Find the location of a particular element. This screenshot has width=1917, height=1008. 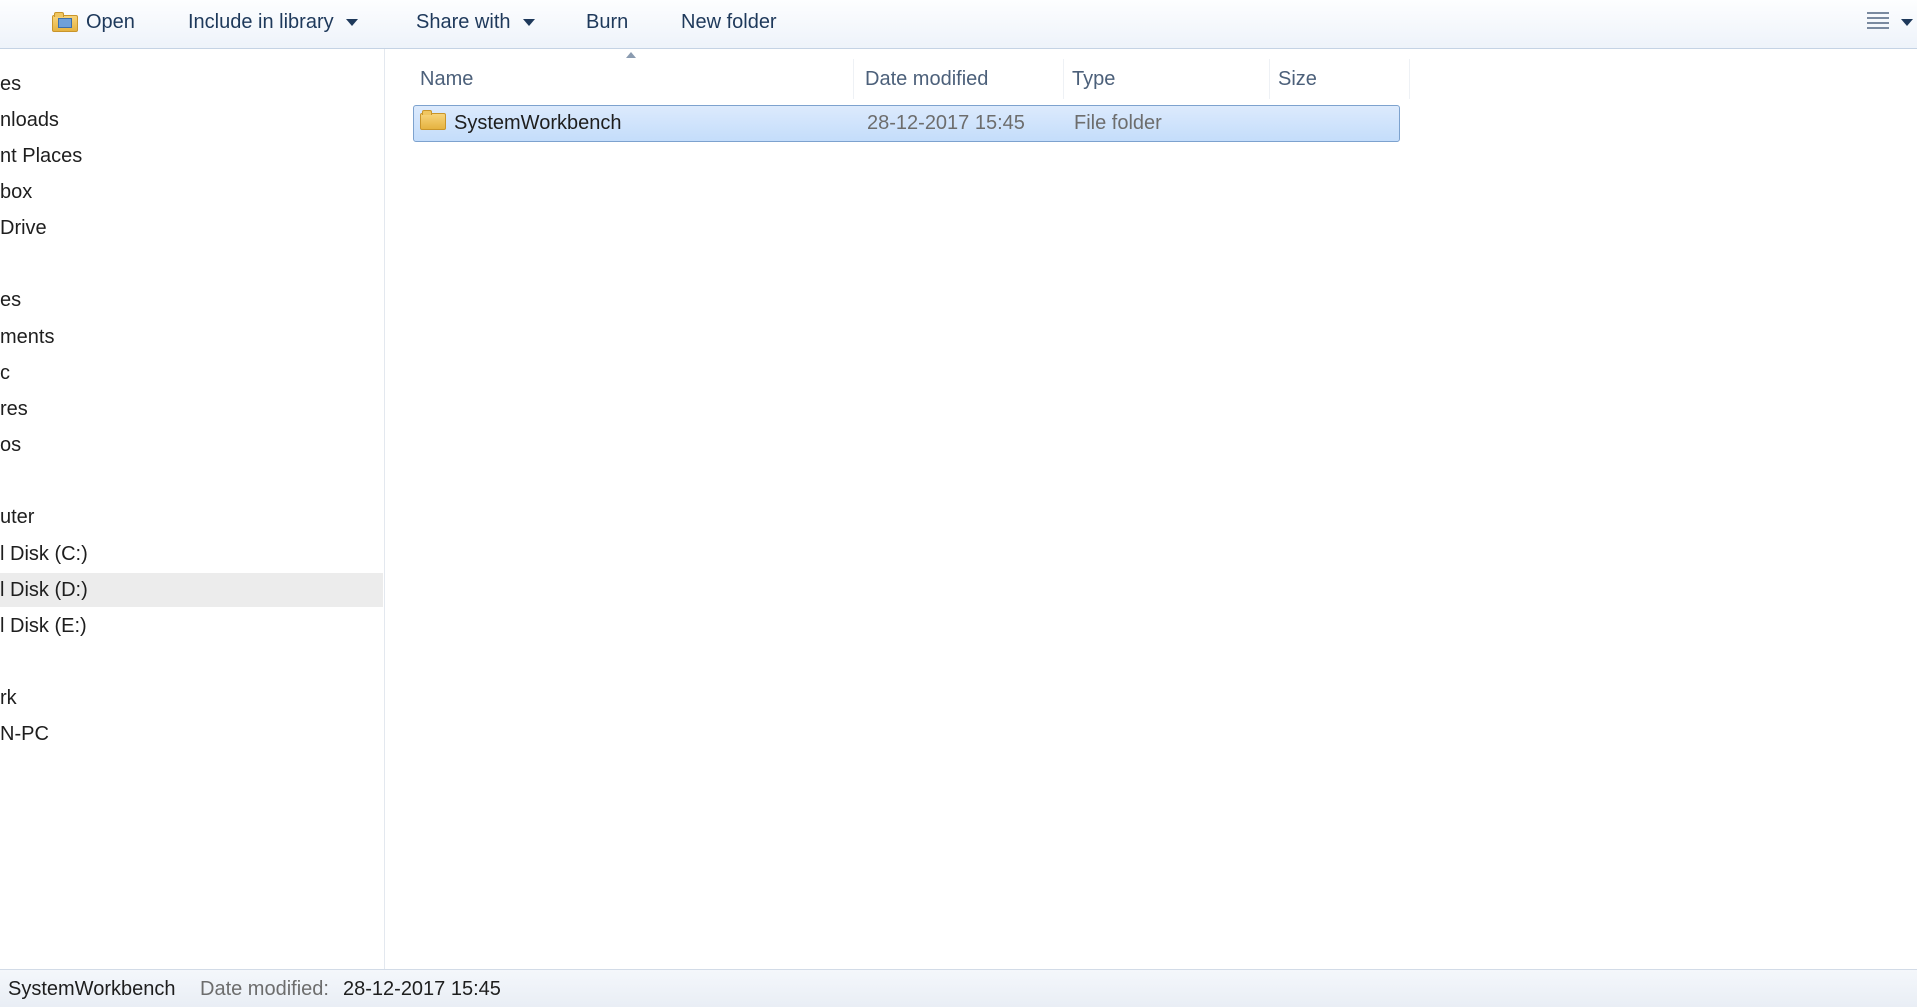

column-header-size: Size is located at coordinates (1340, 79).